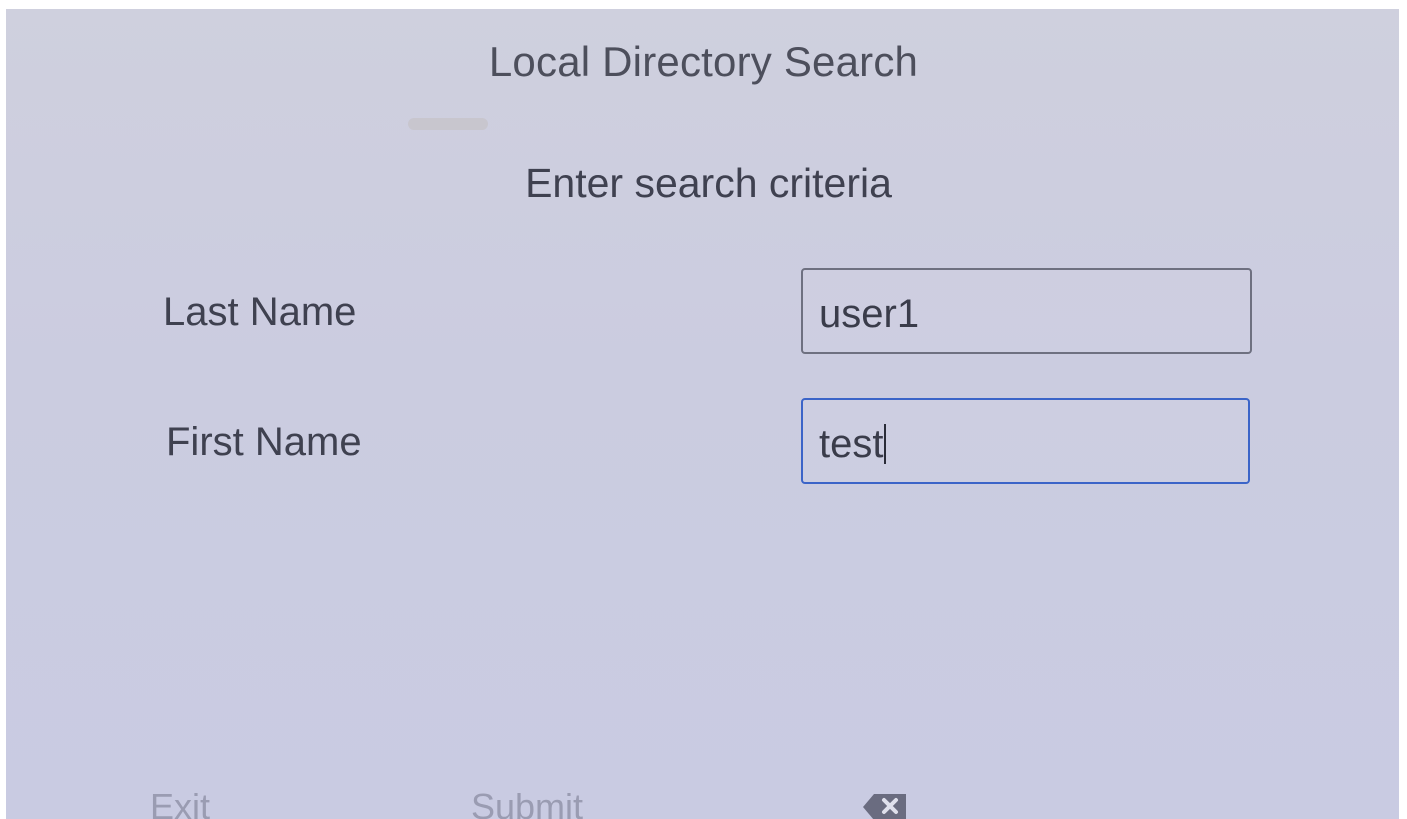 The image size is (1407, 819). Describe the element at coordinates (448, 124) in the screenshot. I see `screen-glare` at that location.